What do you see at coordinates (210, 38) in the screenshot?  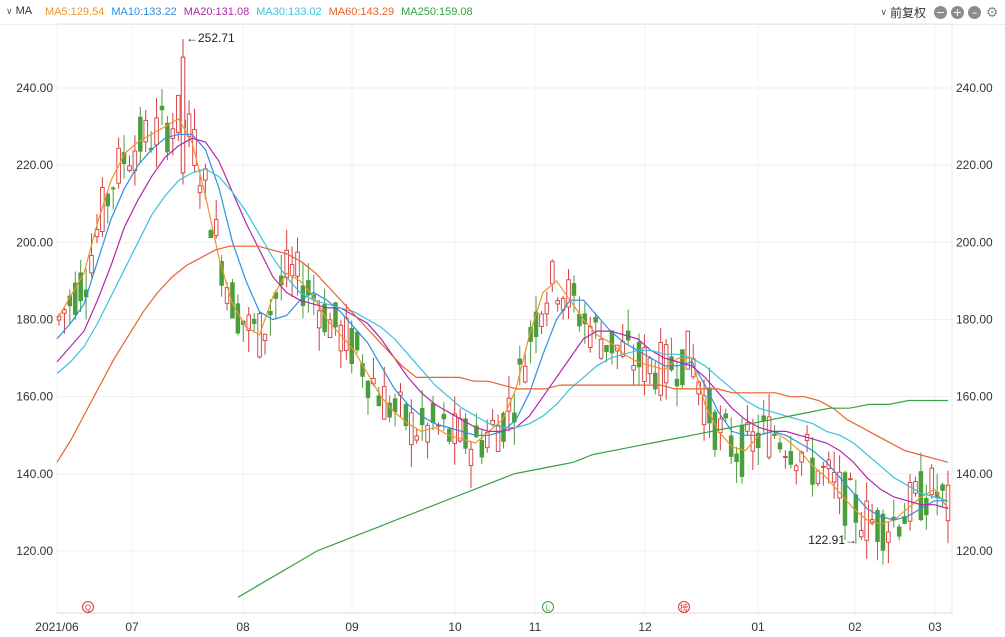 I see `max-price-annotation: ←252.71` at bounding box center [210, 38].